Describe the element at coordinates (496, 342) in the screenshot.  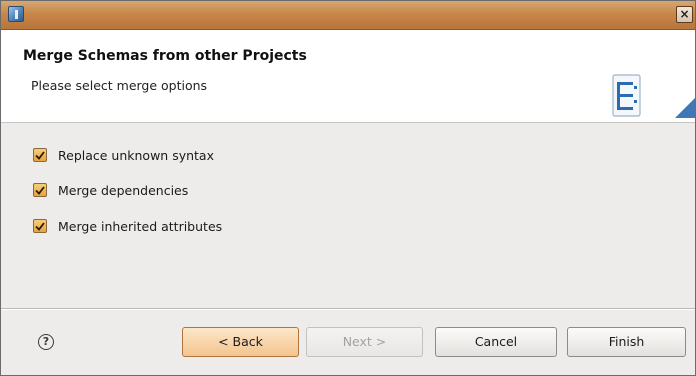
I see `cancel-button: Cancel` at that location.